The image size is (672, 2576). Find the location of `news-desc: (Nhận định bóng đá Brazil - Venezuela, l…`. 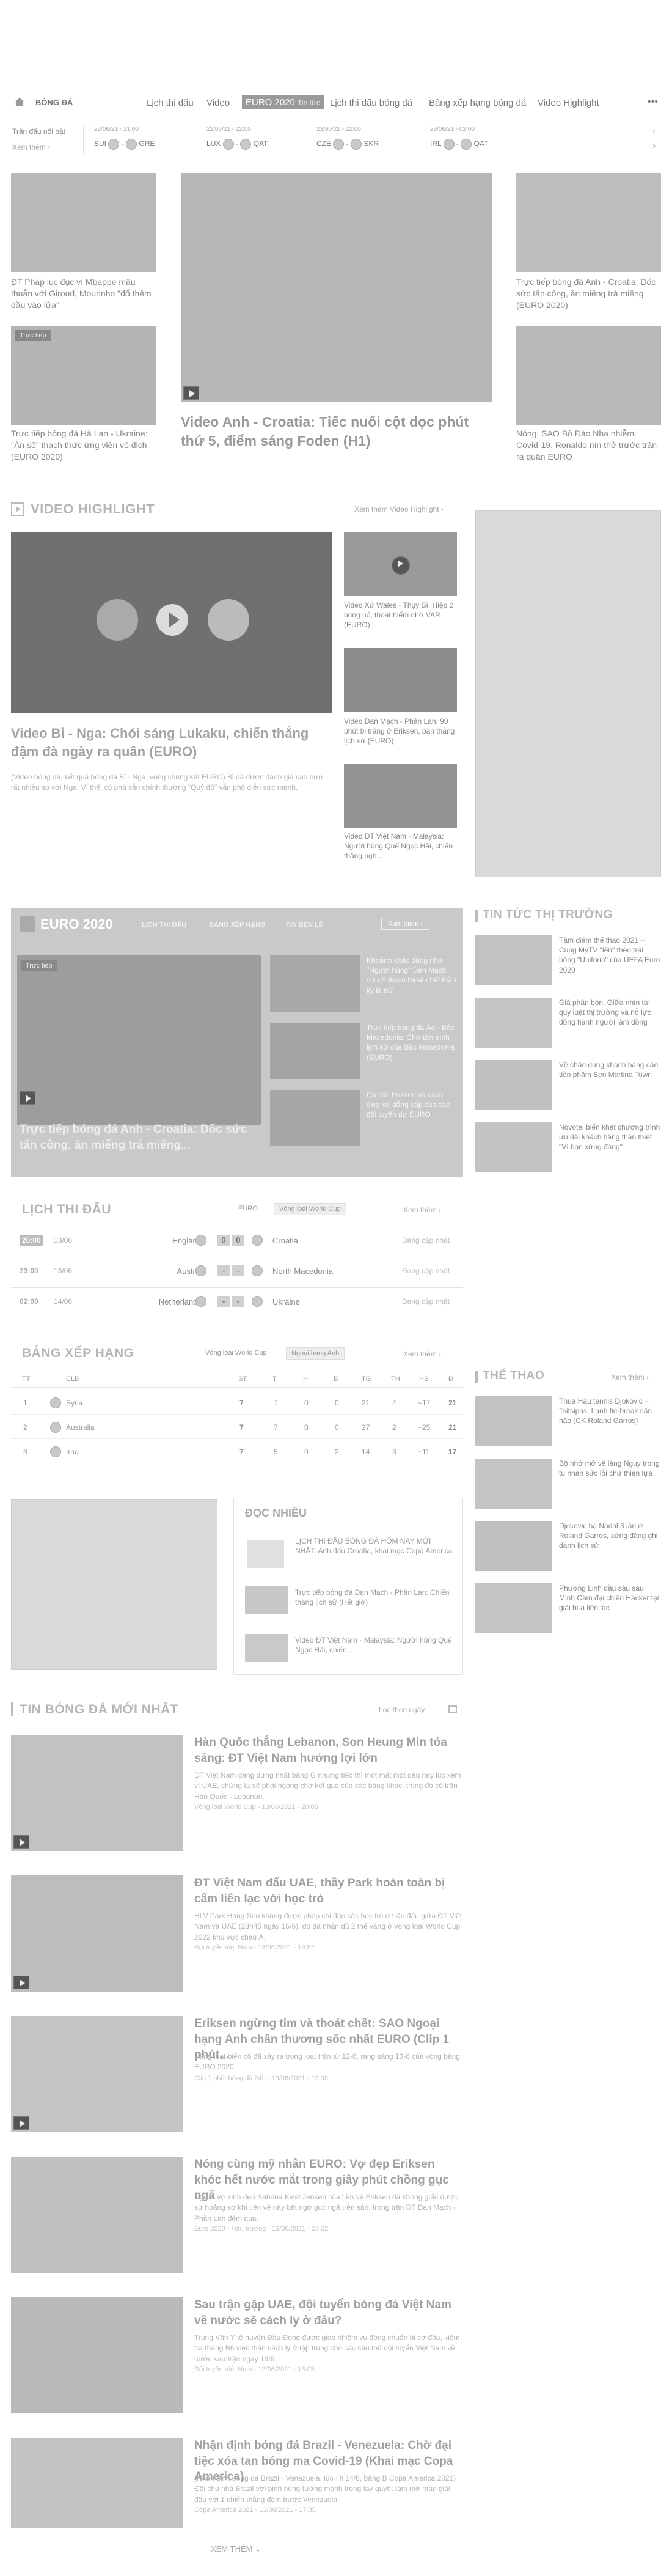

news-desc: (Nhận định bóng đá Brazil - Venezuela, l… is located at coordinates (325, 2489).